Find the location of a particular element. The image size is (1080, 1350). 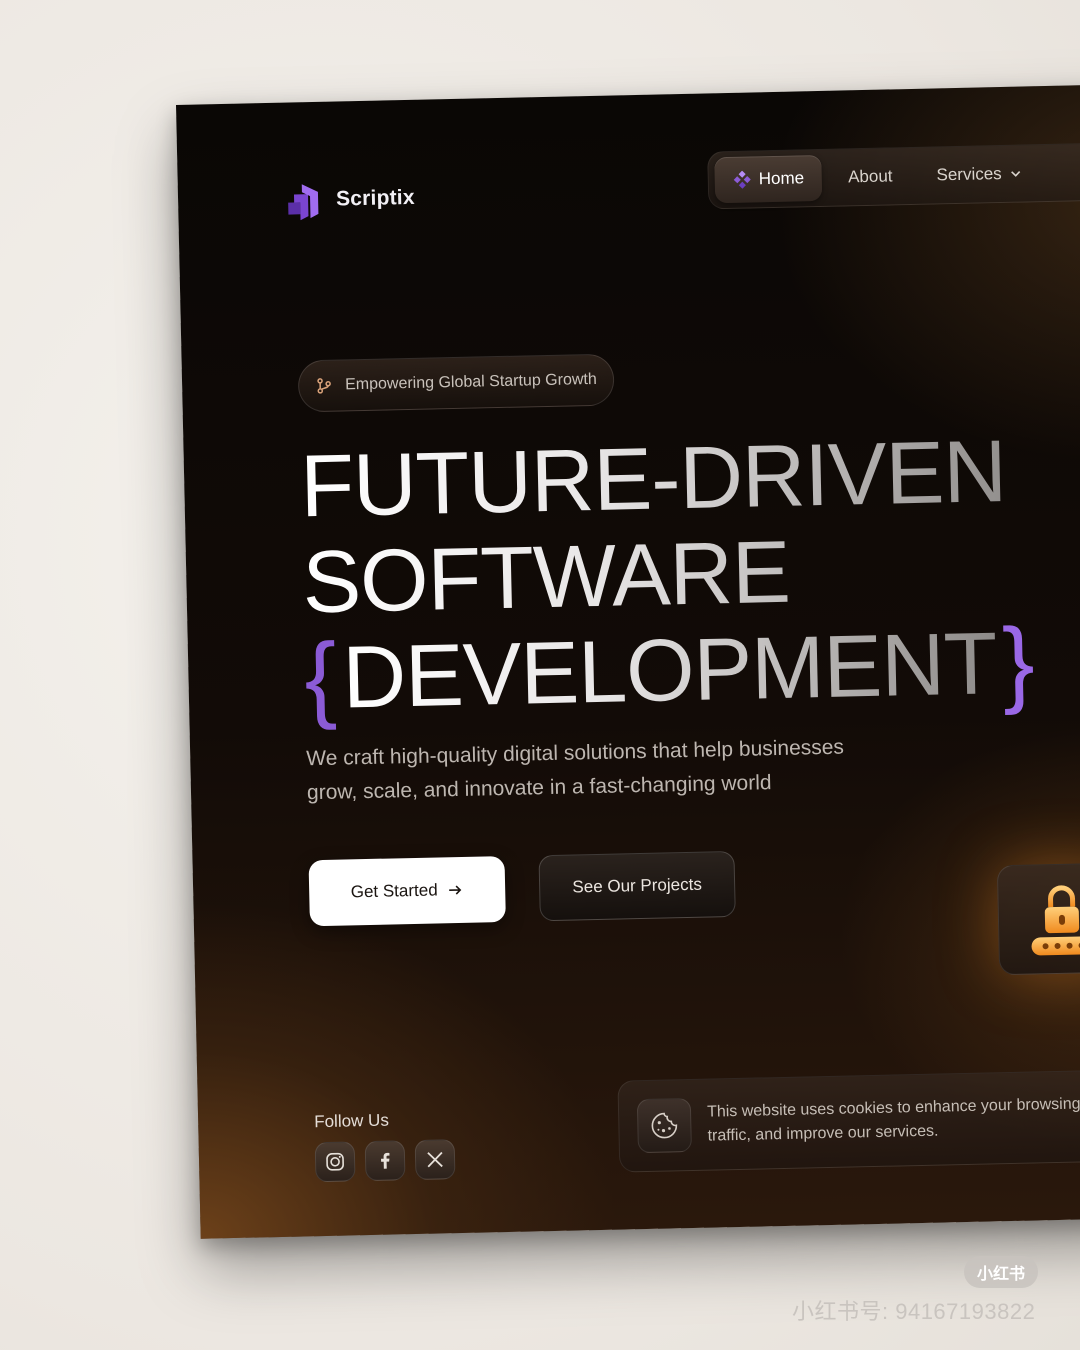

git-branch-icon is located at coordinates (324, 386).